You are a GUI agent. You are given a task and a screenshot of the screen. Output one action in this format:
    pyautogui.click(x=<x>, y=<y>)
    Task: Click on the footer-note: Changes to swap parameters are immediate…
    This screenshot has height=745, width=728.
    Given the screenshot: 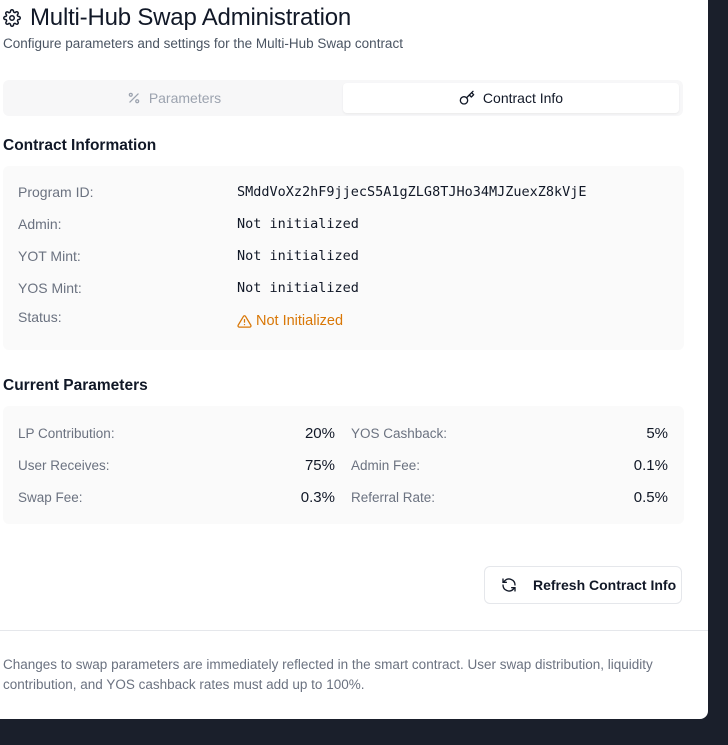 What is the action you would take?
    pyautogui.click(x=328, y=674)
    